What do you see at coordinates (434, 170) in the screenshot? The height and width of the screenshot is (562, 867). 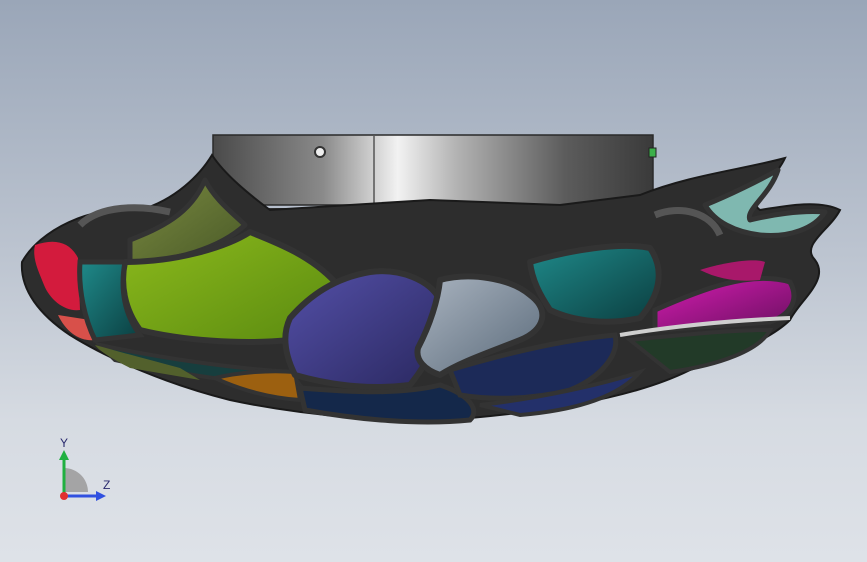 I see `lamp-canopy` at bounding box center [434, 170].